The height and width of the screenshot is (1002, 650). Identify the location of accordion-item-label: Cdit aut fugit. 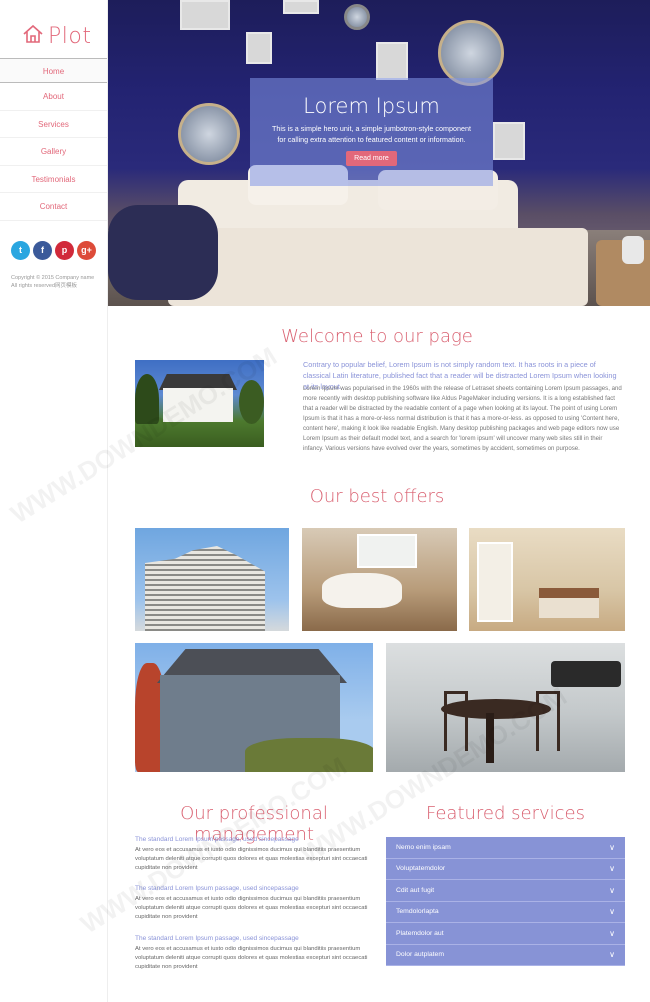
(415, 890).